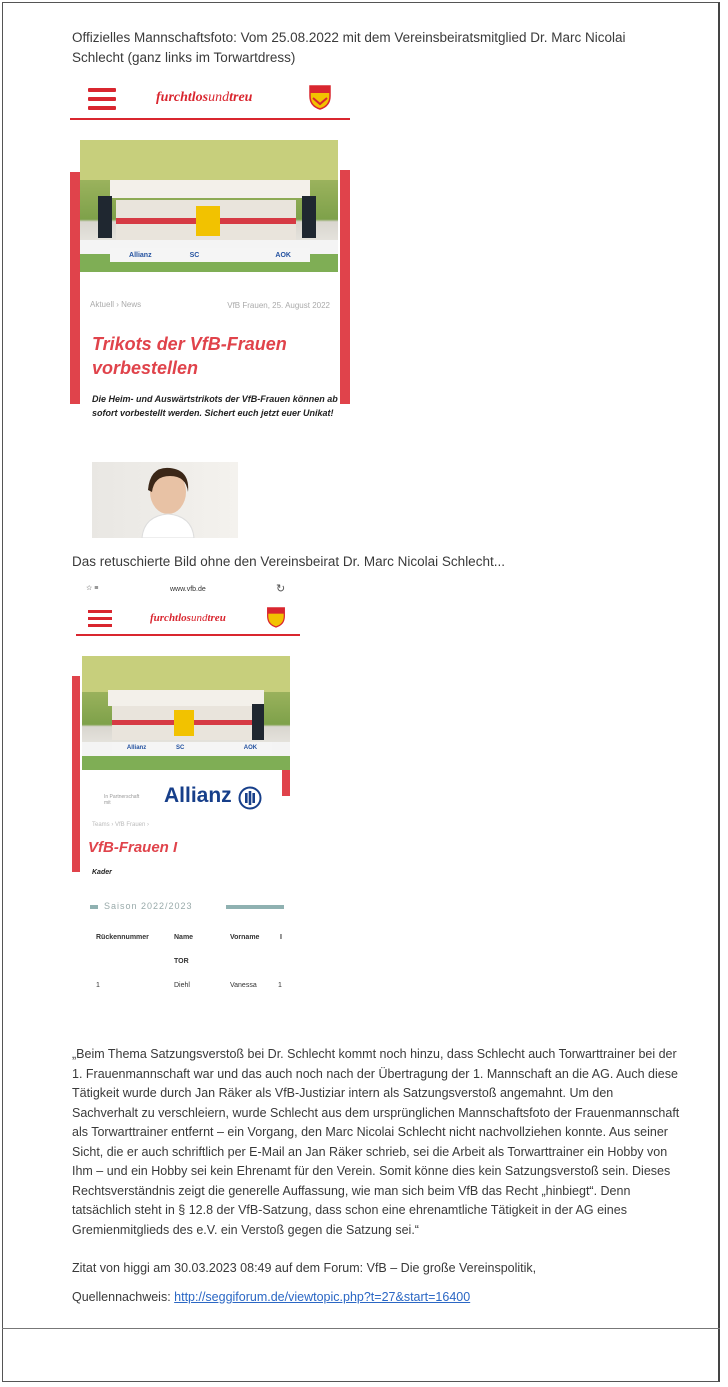 Image resolution: width=728 pixels, height=1387 pixels. What do you see at coordinates (92, 588) in the screenshot?
I see `browser-star-icon: ☆ ≡` at bounding box center [92, 588].